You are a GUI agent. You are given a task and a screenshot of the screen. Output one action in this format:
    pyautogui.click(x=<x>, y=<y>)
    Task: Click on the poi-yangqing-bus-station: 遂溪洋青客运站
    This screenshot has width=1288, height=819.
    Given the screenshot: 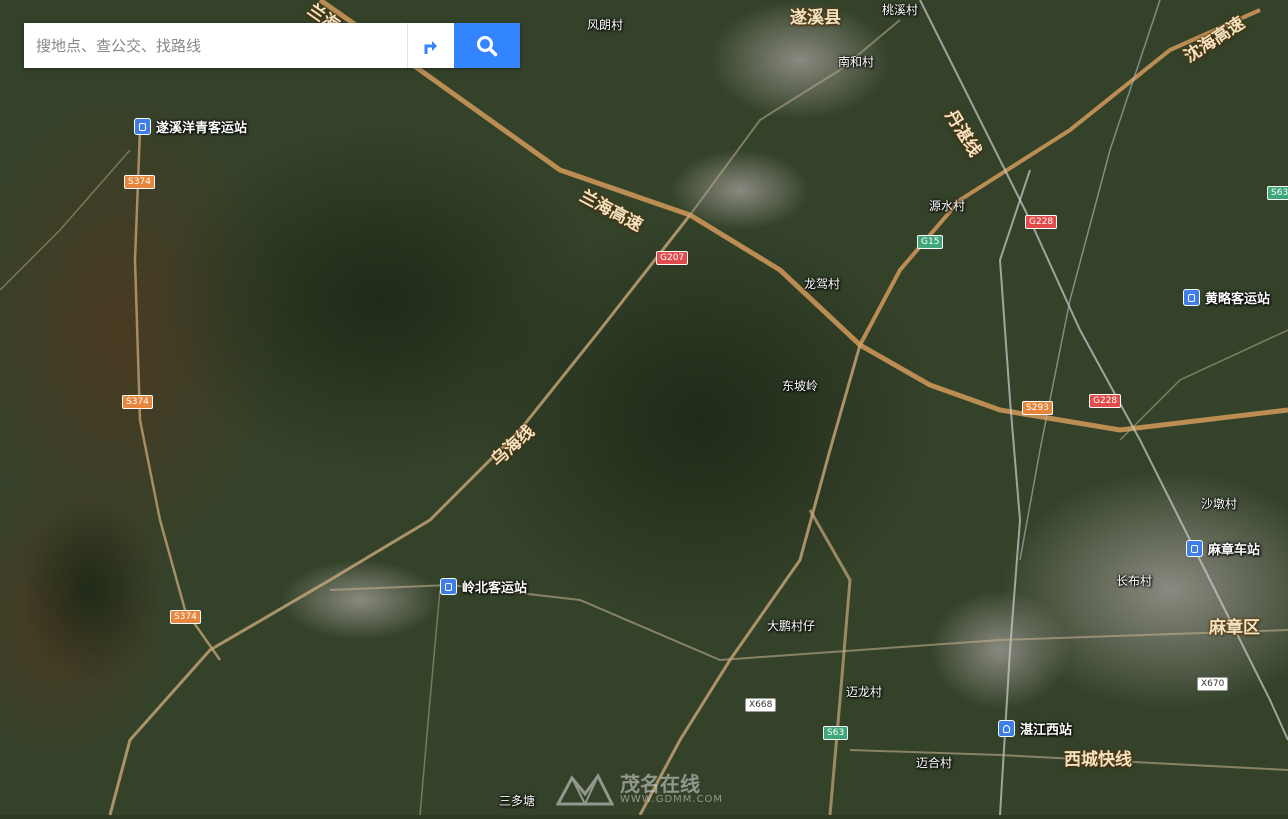 What is the action you would take?
    pyautogui.click(x=190, y=126)
    